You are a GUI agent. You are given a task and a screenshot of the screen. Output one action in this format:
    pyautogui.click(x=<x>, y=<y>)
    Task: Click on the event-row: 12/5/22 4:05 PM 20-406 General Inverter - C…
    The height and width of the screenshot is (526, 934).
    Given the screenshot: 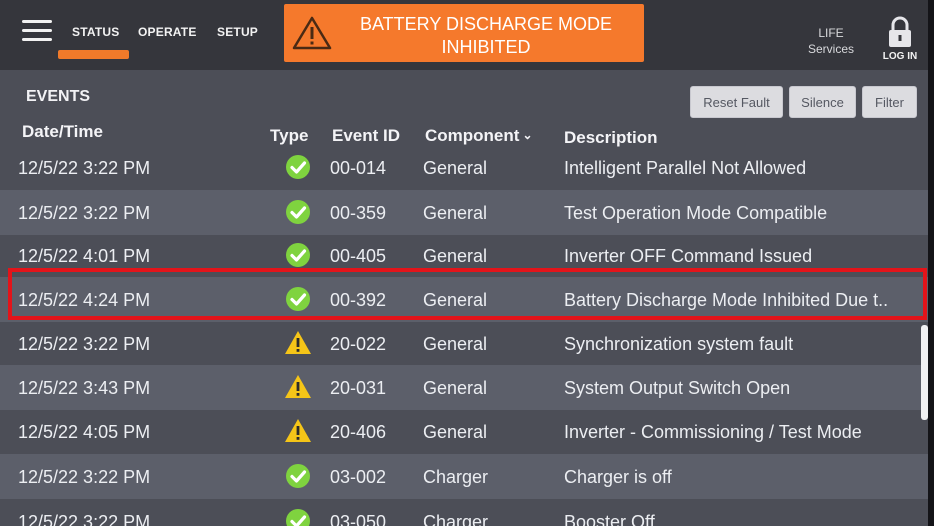 What is the action you would take?
    pyautogui.click(x=467, y=431)
    